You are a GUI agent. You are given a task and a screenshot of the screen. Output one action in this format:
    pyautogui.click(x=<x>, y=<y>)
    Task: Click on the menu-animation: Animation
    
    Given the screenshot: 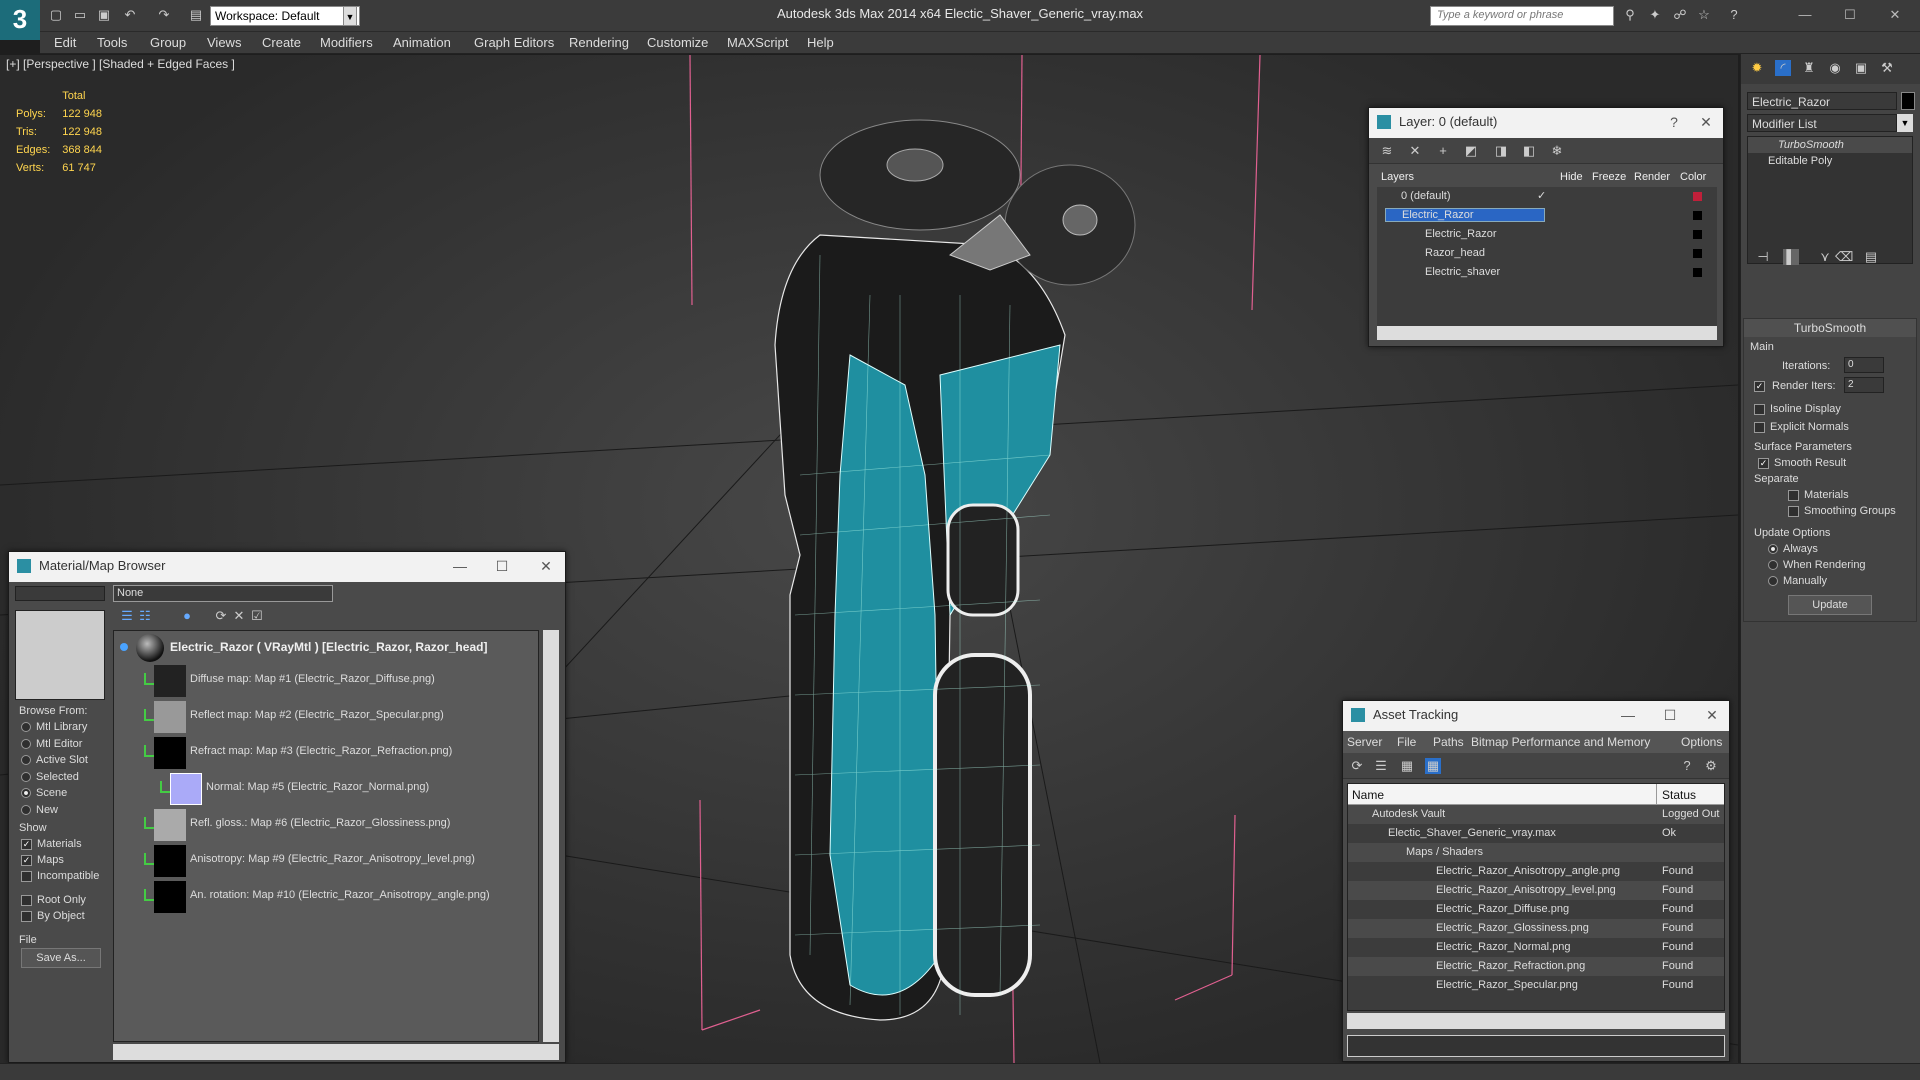 What is the action you would take?
    pyautogui.click(x=422, y=43)
    